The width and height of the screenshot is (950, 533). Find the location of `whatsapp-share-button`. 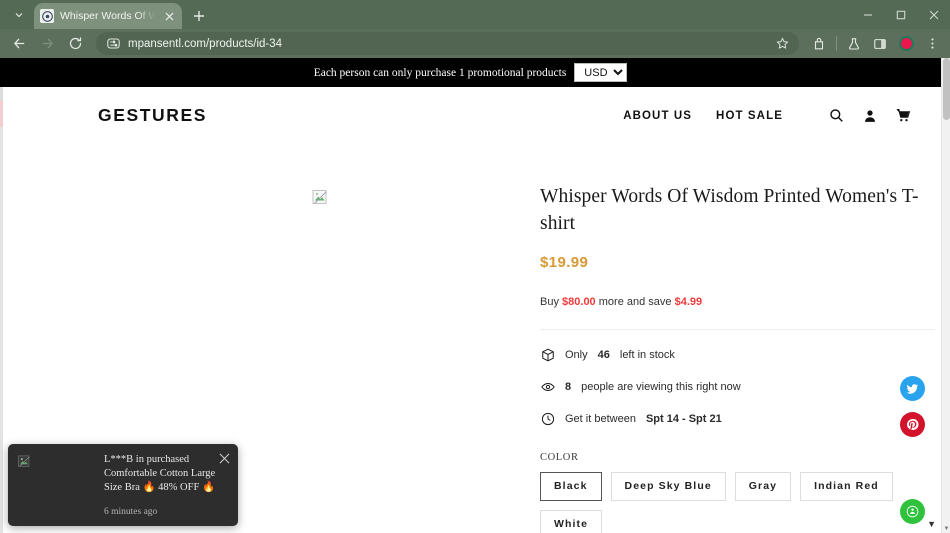

whatsapp-share-button is located at coordinates (912, 511).